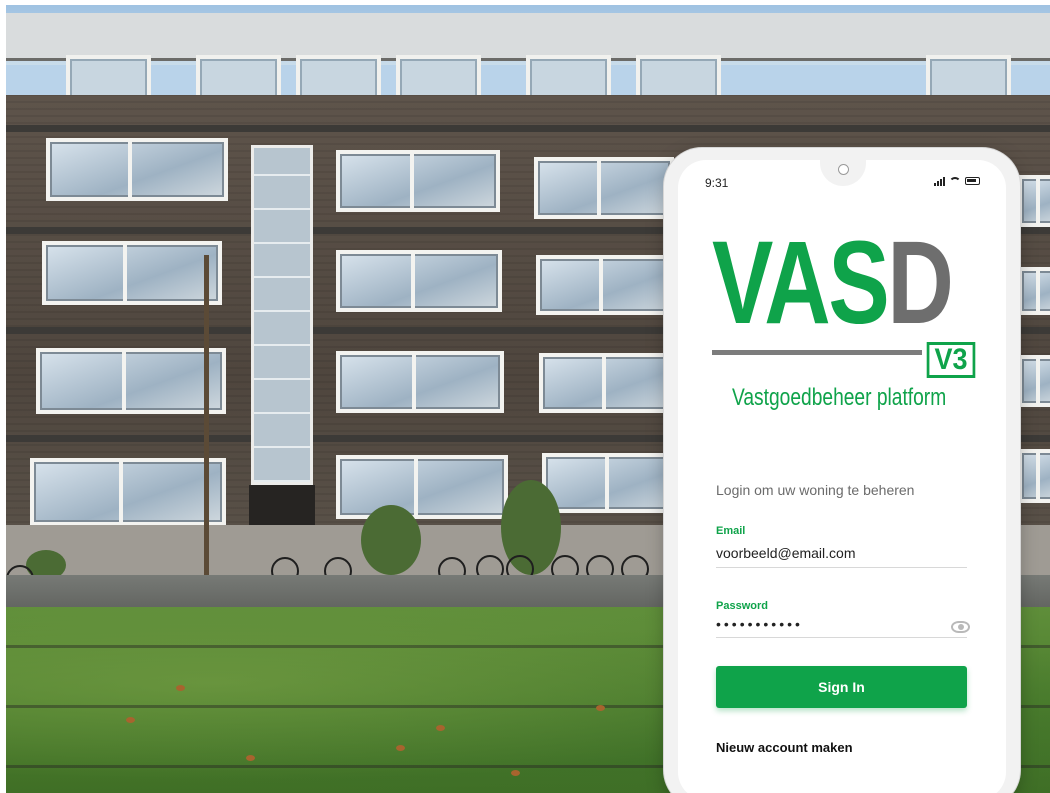  What do you see at coordinates (731, 531) in the screenshot?
I see `email-label: Email` at bounding box center [731, 531].